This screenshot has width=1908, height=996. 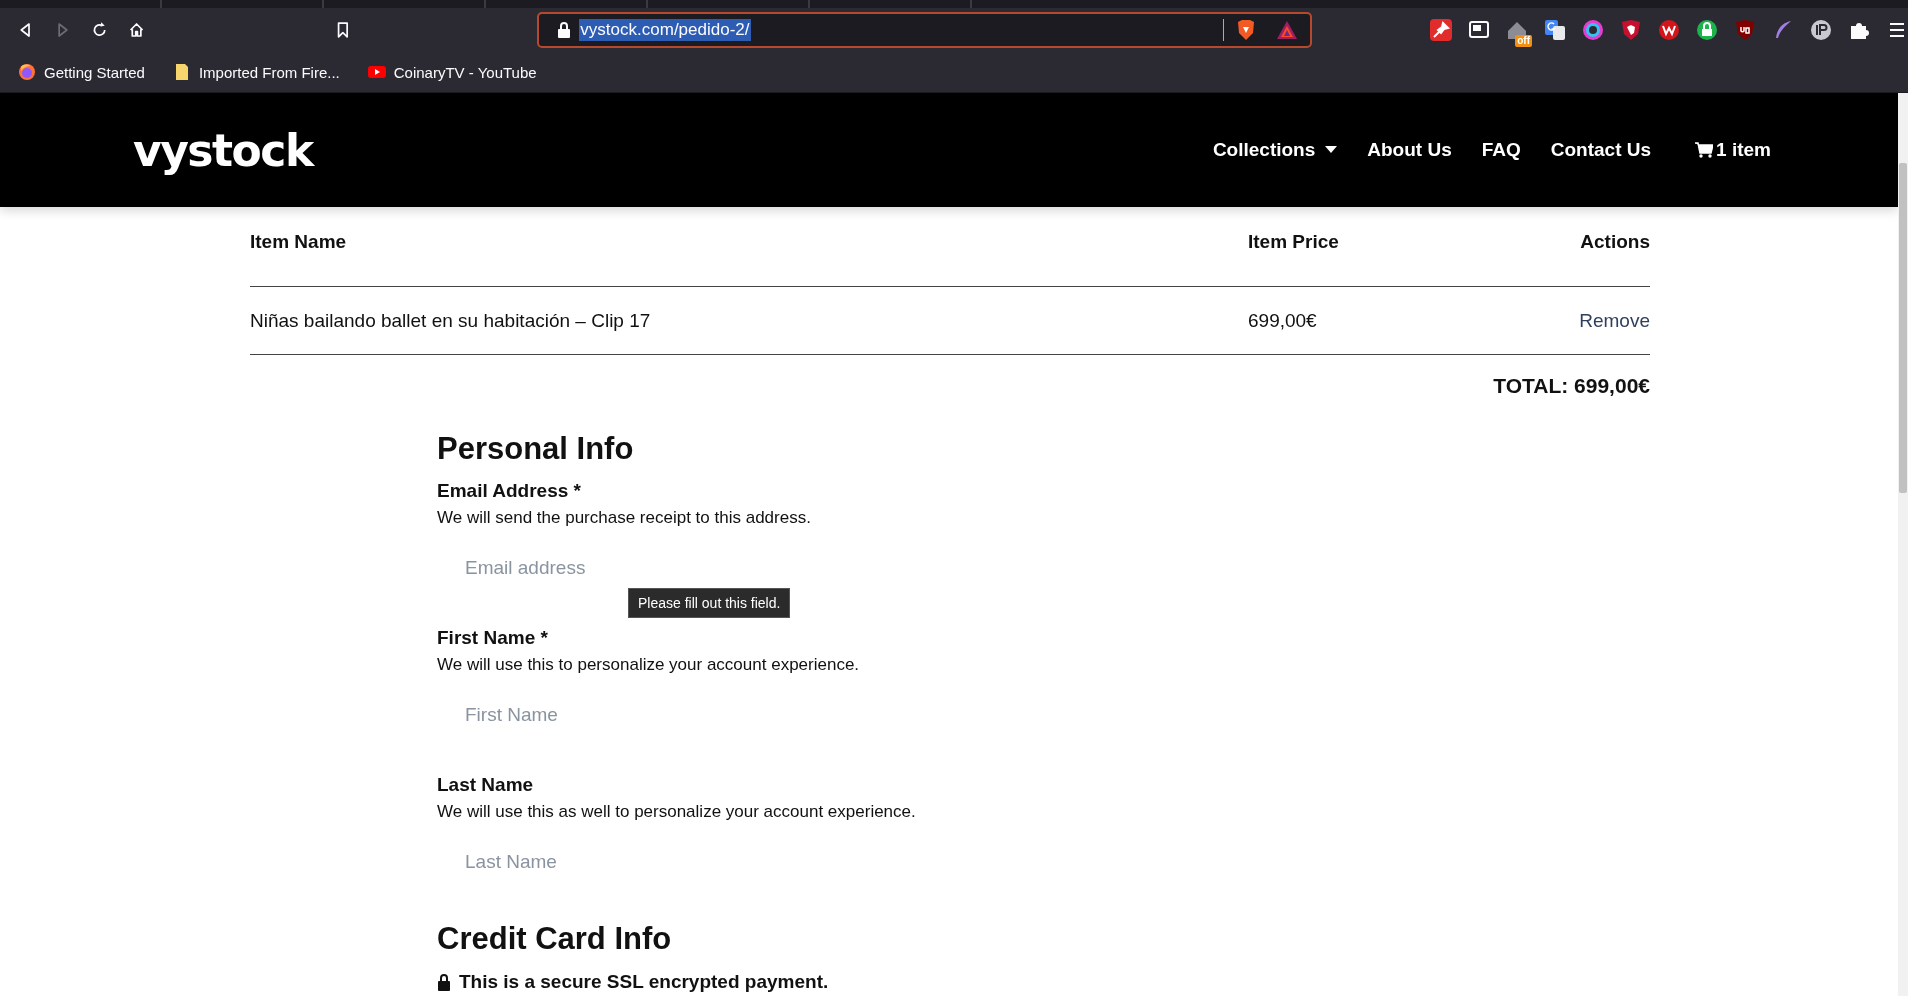 What do you see at coordinates (924, 30) in the screenshot?
I see `address-bar: vystock.com/pedido-2/` at bounding box center [924, 30].